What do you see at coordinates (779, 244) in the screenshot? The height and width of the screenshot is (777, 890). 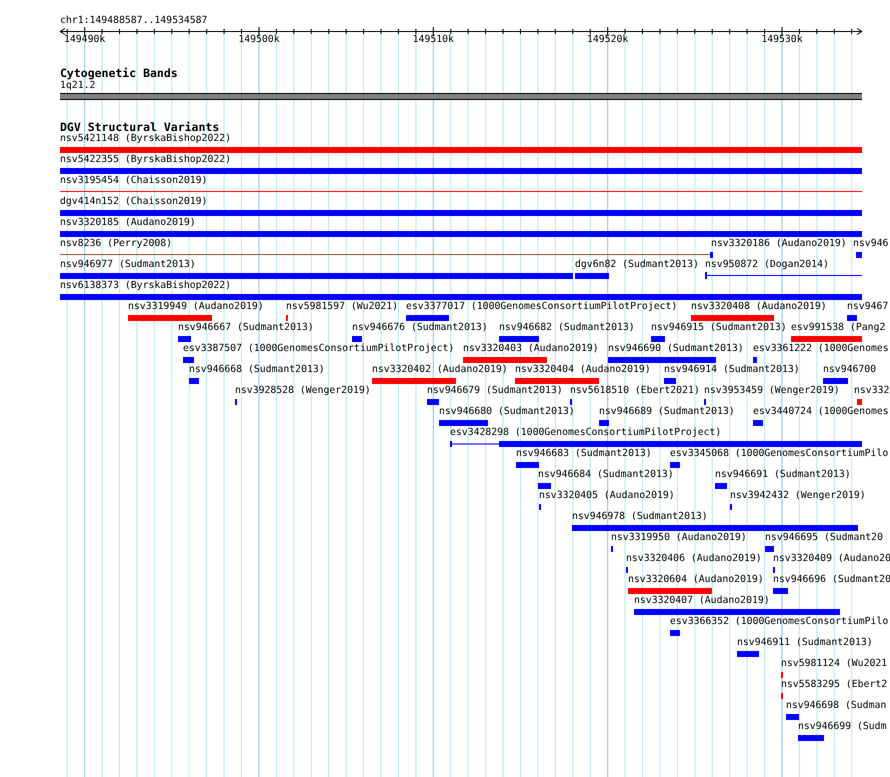 I see `variant-label: nsv3320186 (Audano2019)` at bounding box center [779, 244].